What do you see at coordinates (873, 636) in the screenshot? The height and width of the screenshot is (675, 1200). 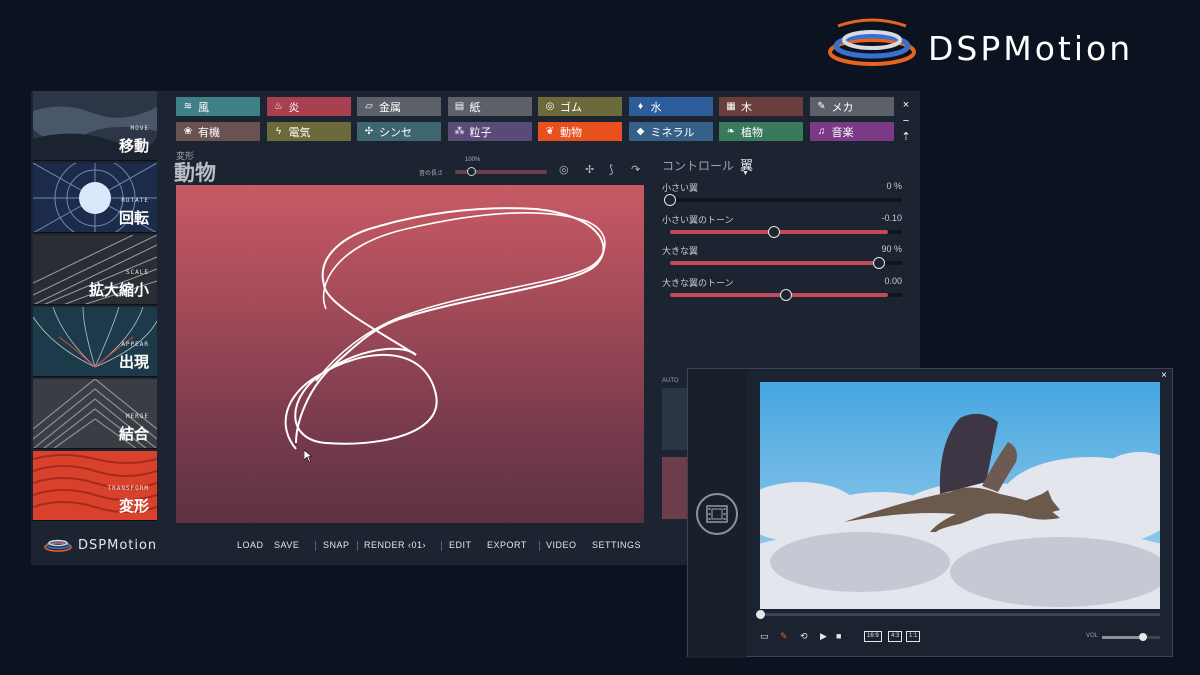 I see `ratio-16-9-button: 16:9` at bounding box center [873, 636].